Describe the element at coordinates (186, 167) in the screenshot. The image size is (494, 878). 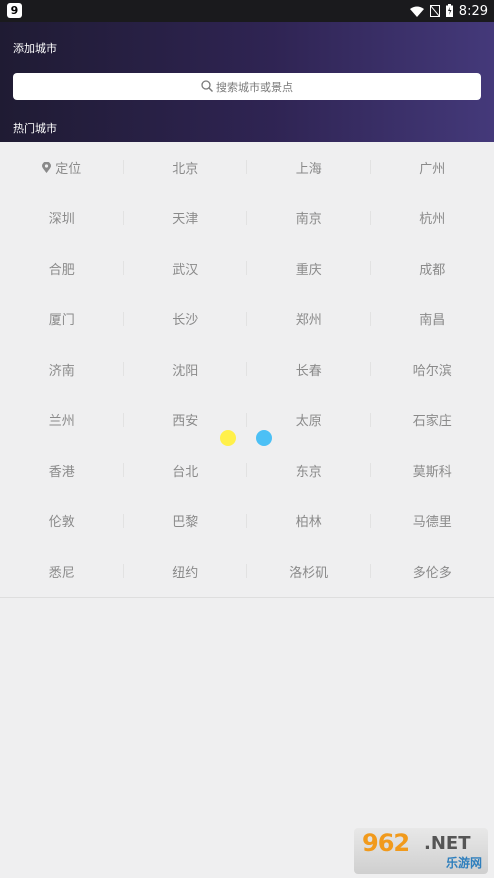
I see `city-item: 北京` at that location.